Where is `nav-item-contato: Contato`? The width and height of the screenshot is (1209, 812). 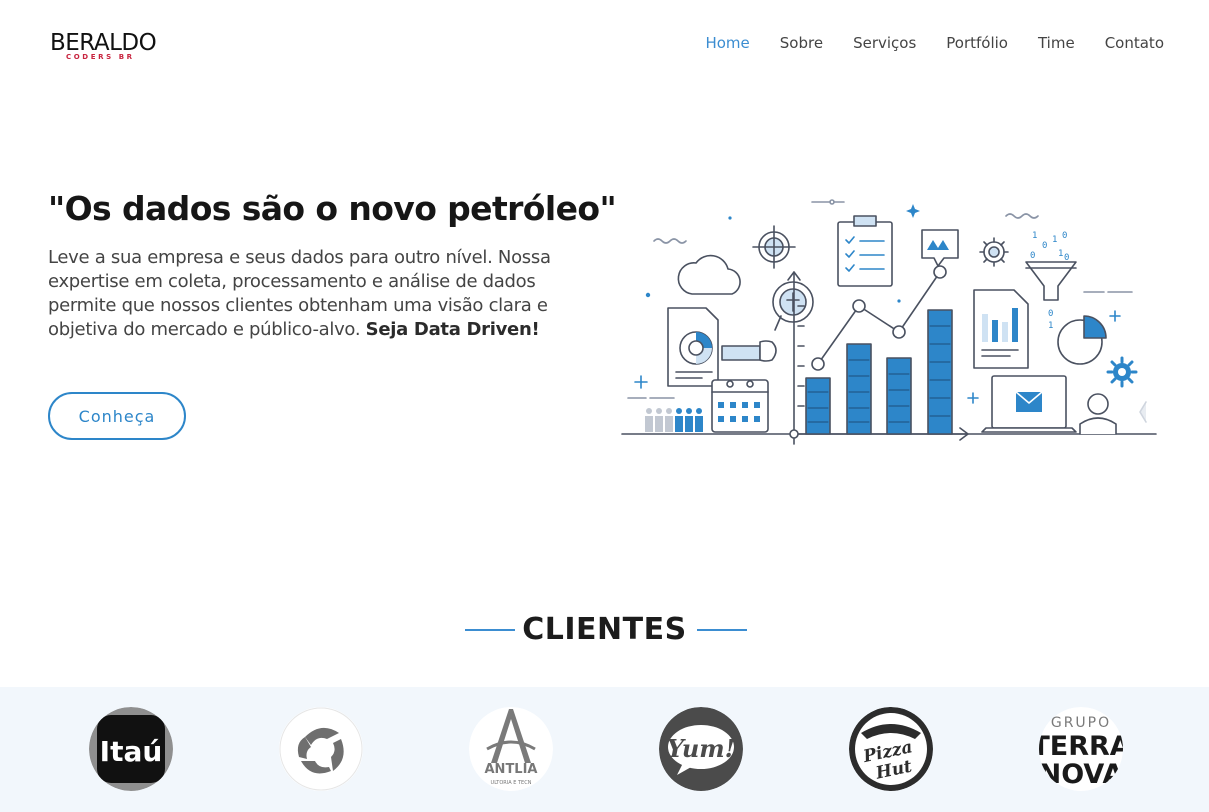
nav-item-contato: Contato is located at coordinates (1134, 43).